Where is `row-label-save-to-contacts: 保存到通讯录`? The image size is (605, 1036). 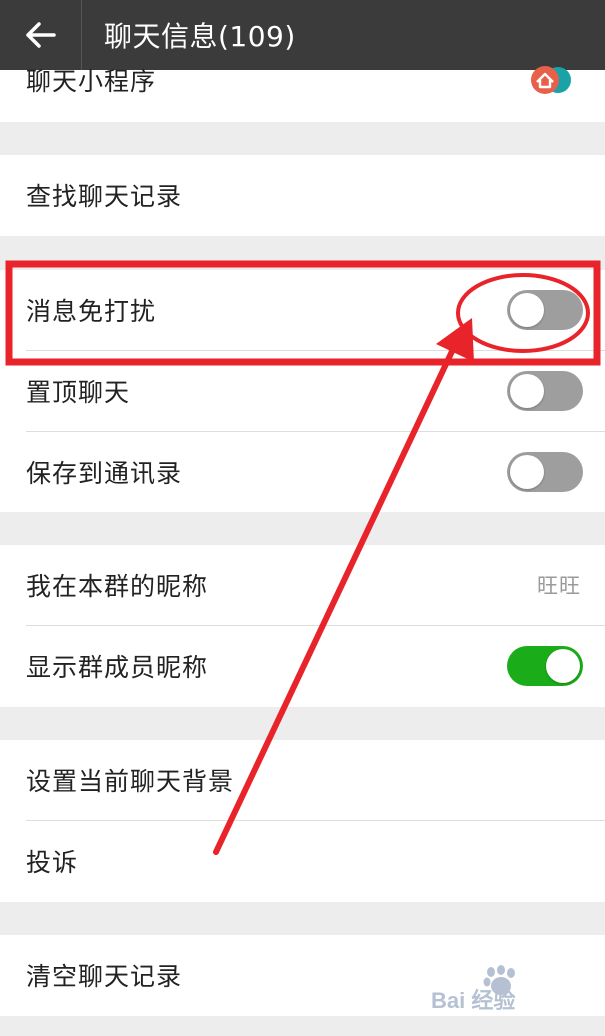
row-label-save-to-contacts: 保存到通讯录 is located at coordinates (104, 473).